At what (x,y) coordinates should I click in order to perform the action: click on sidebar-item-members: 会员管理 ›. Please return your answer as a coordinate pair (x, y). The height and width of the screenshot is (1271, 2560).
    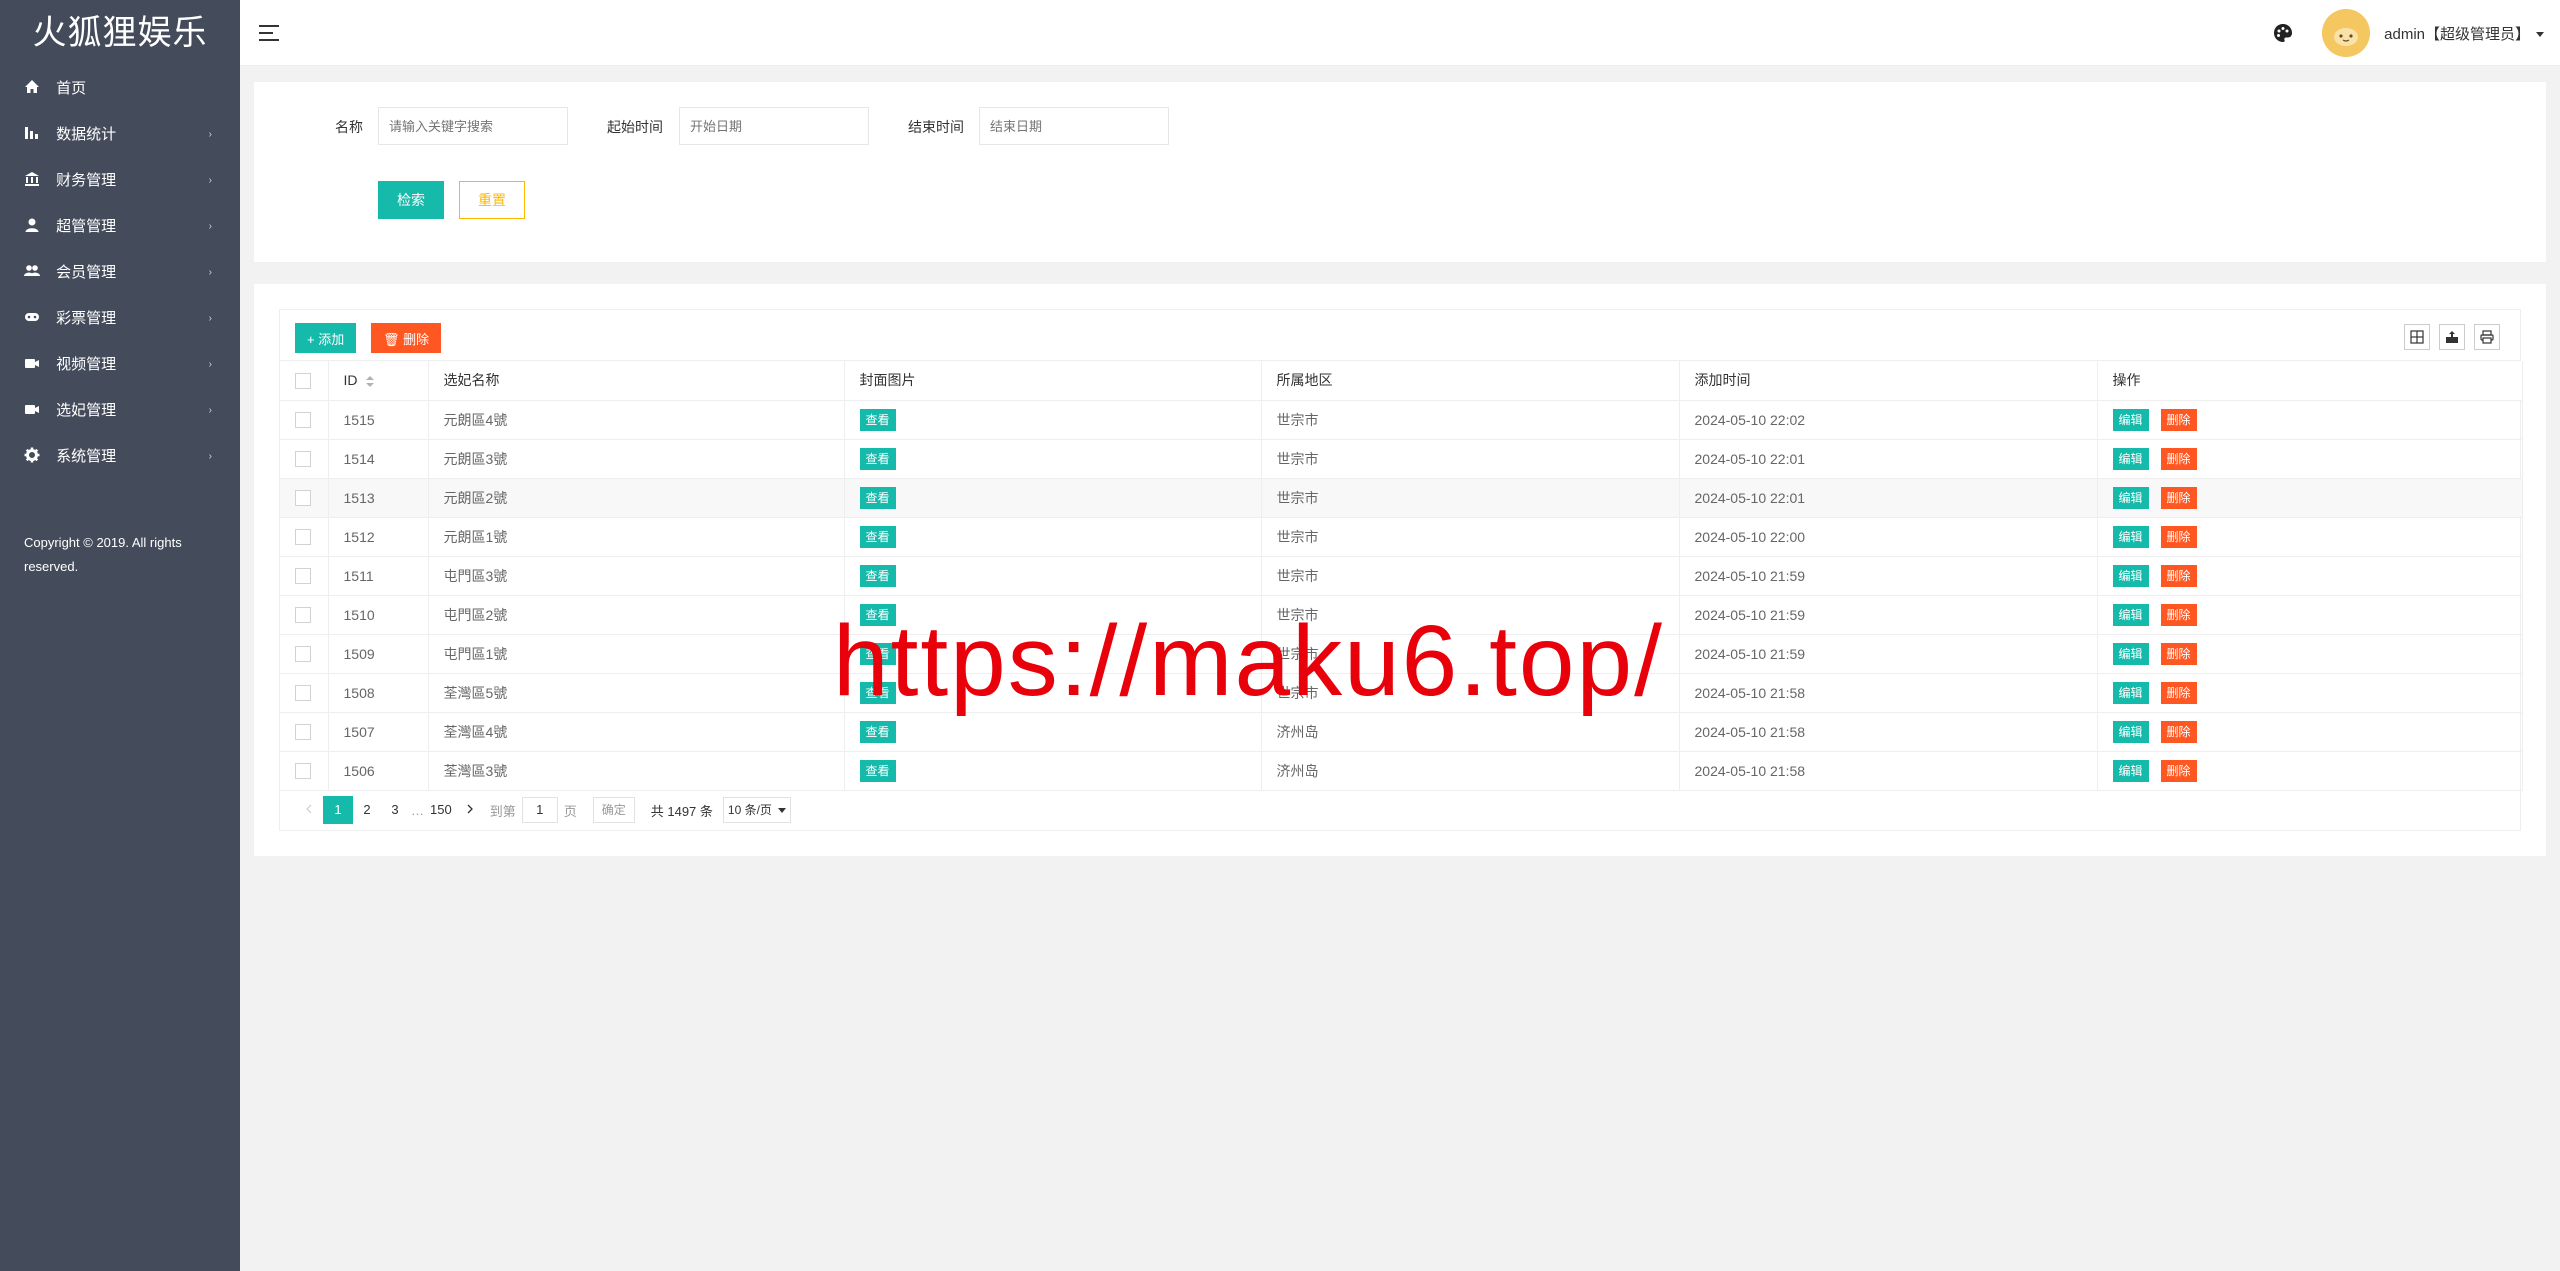
    Looking at the image, I should click on (120, 273).